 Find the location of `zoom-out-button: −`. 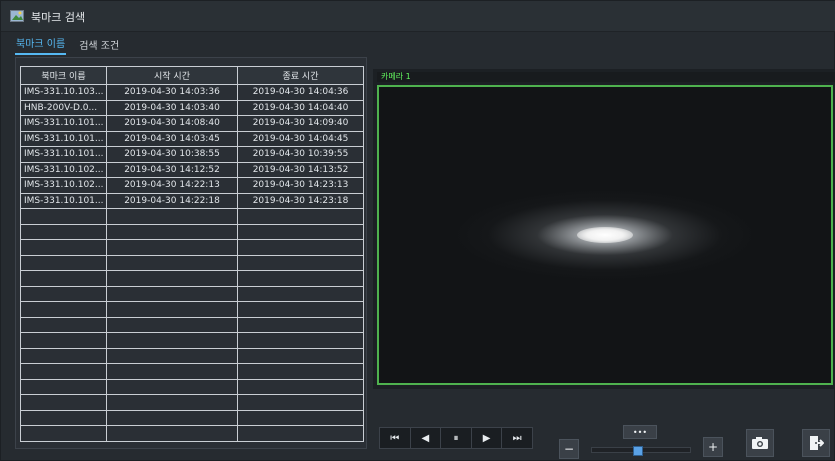

zoom-out-button: − is located at coordinates (569, 449).